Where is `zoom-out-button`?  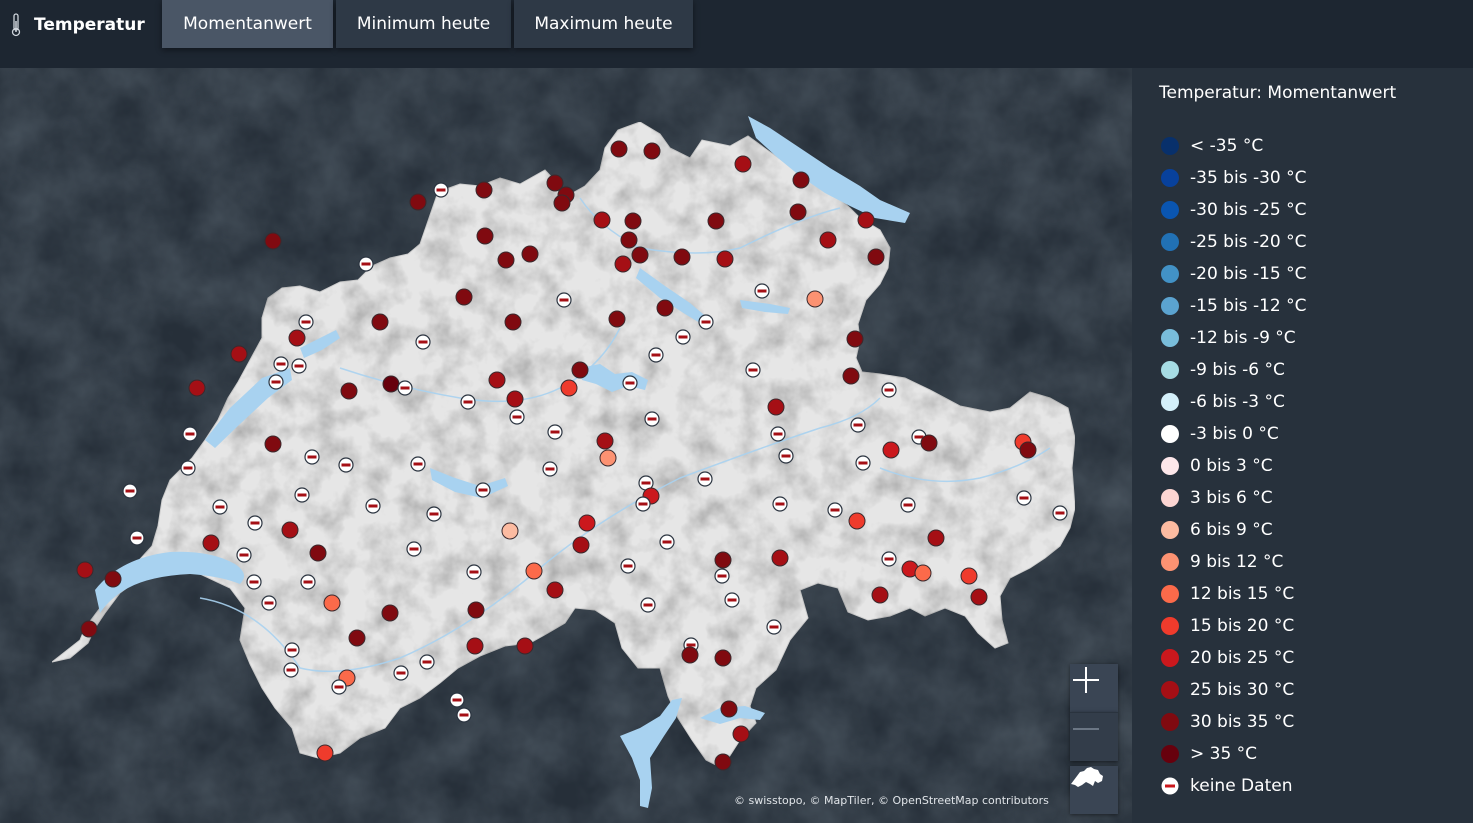 zoom-out-button is located at coordinates (1094, 736).